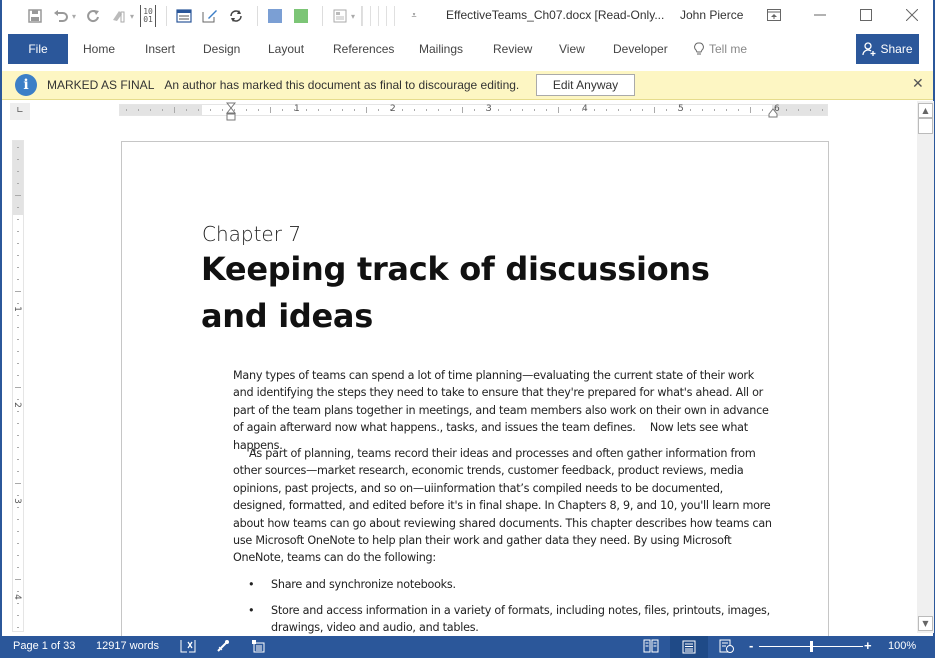  Describe the element at coordinates (16, 597) in the screenshot. I see `ruler-number: 4` at that location.